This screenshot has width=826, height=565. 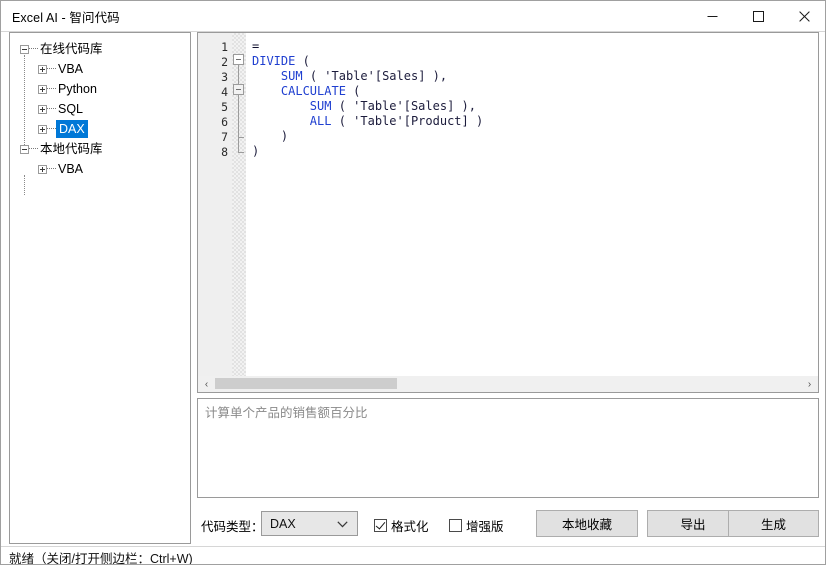 I want to click on code-token: ALL, so click(x=320, y=121).